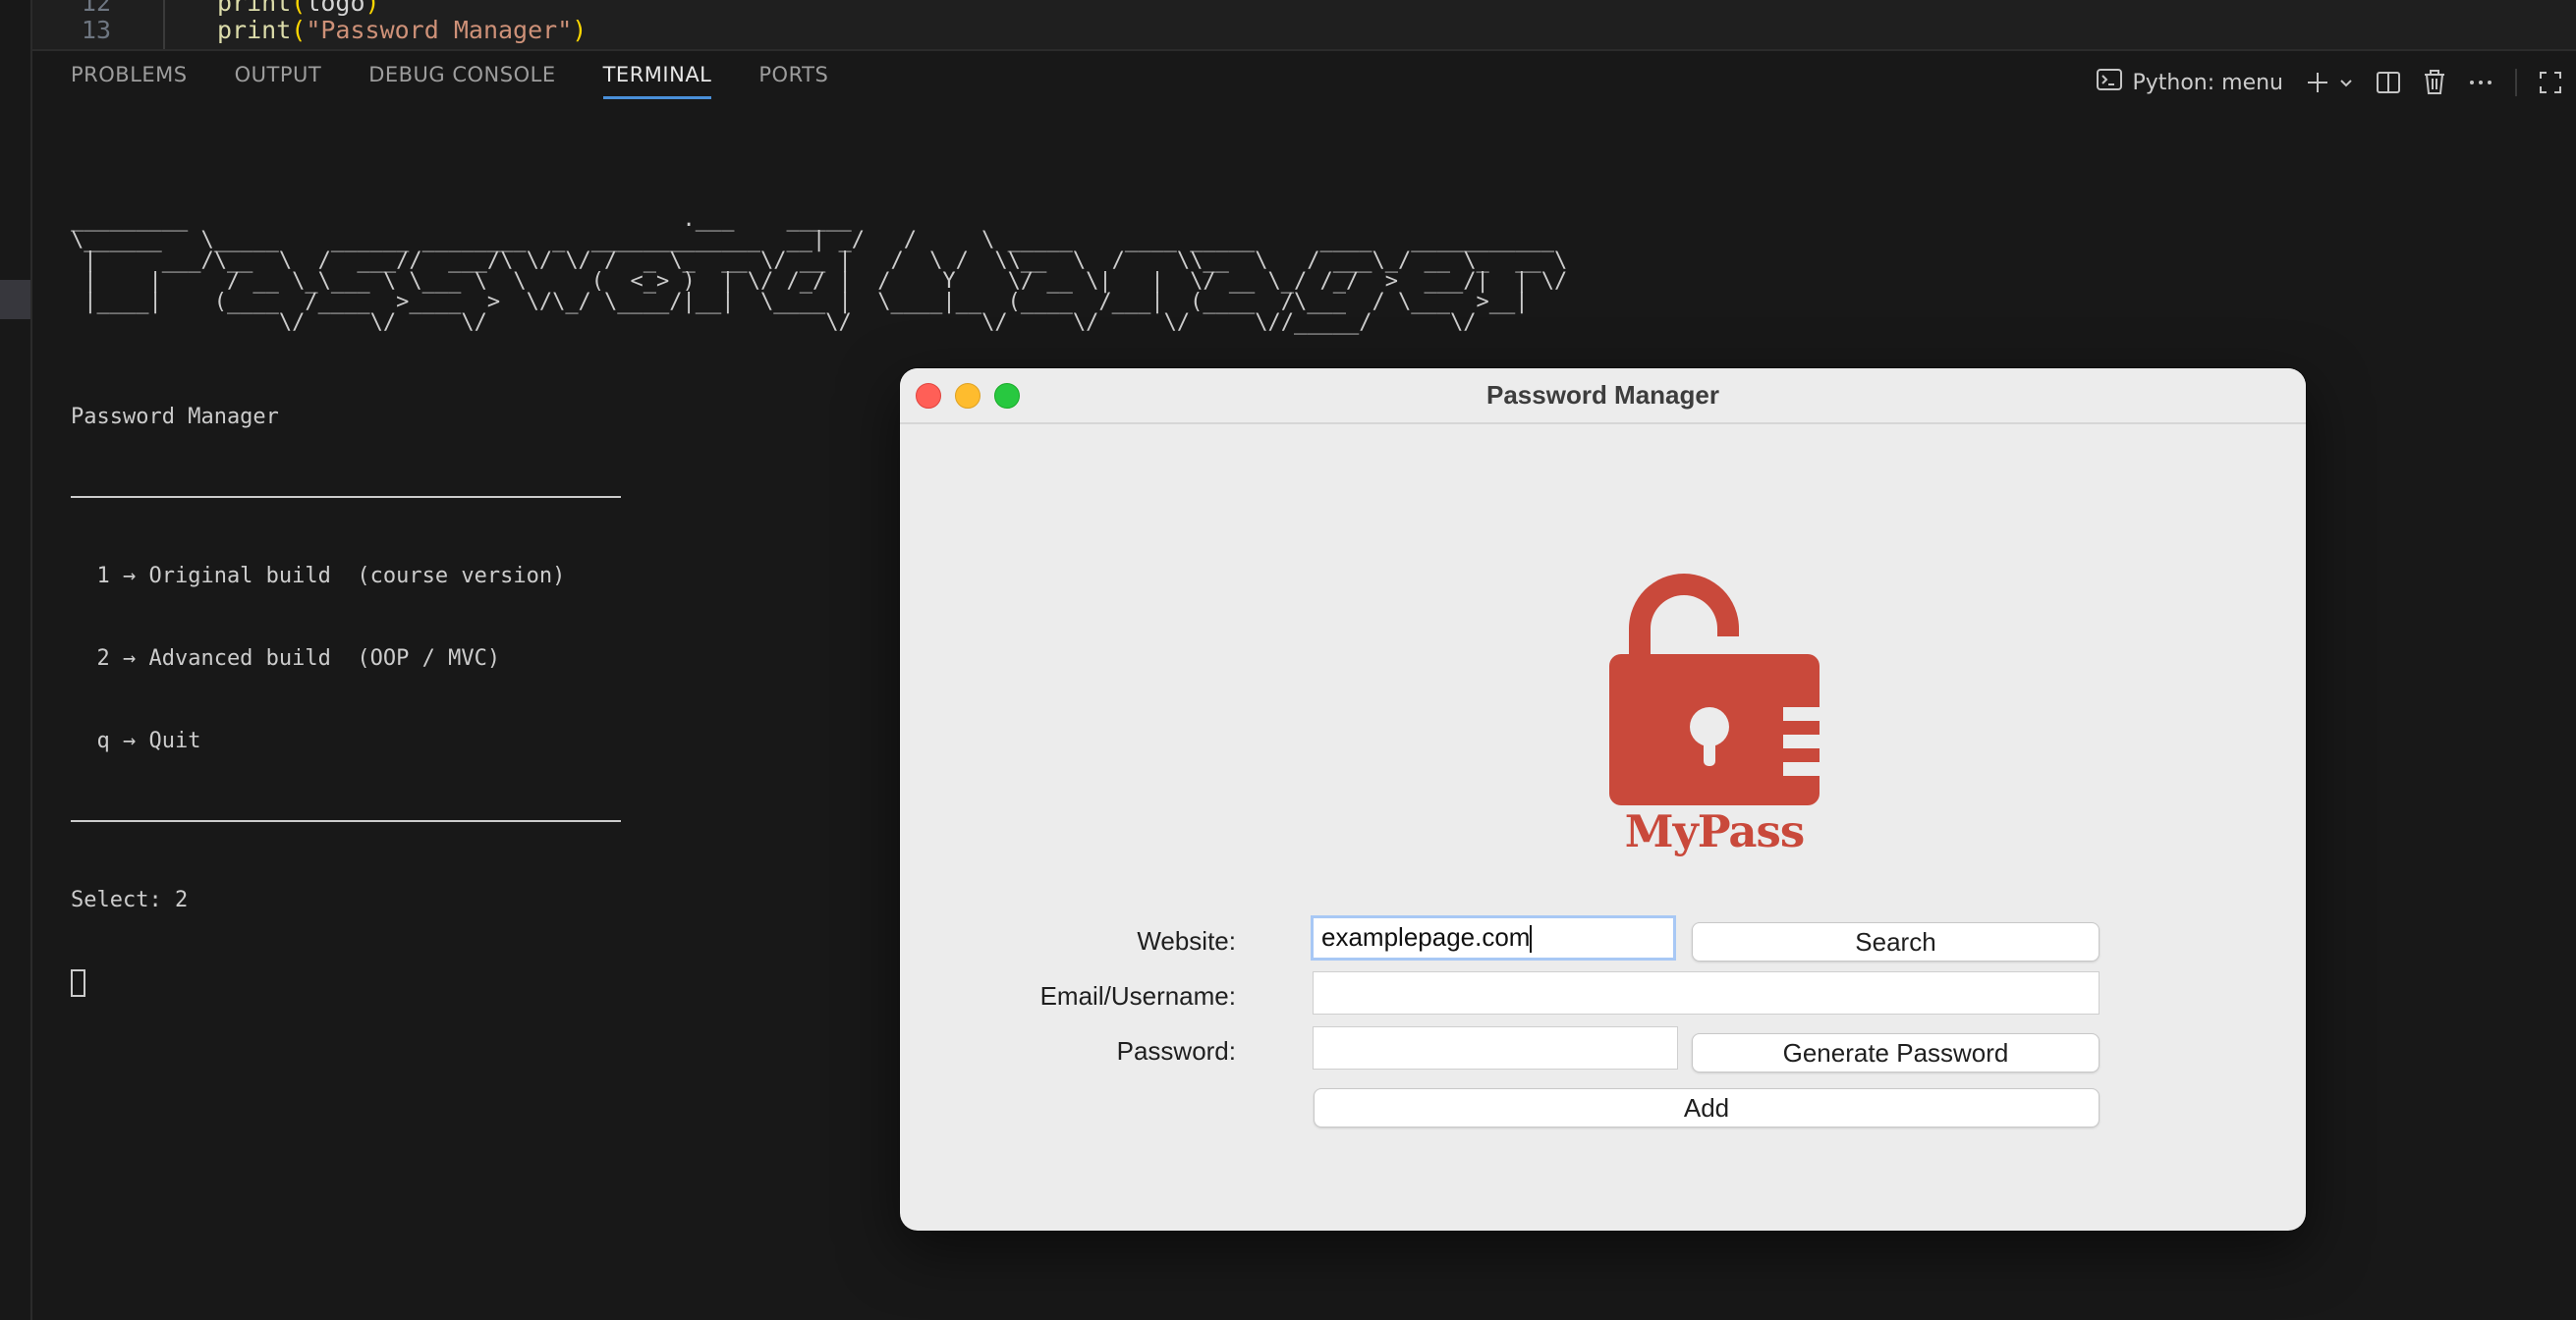 This screenshot has height=1320, width=2576. What do you see at coordinates (2317, 82) in the screenshot?
I see `new-terminal-icon` at bounding box center [2317, 82].